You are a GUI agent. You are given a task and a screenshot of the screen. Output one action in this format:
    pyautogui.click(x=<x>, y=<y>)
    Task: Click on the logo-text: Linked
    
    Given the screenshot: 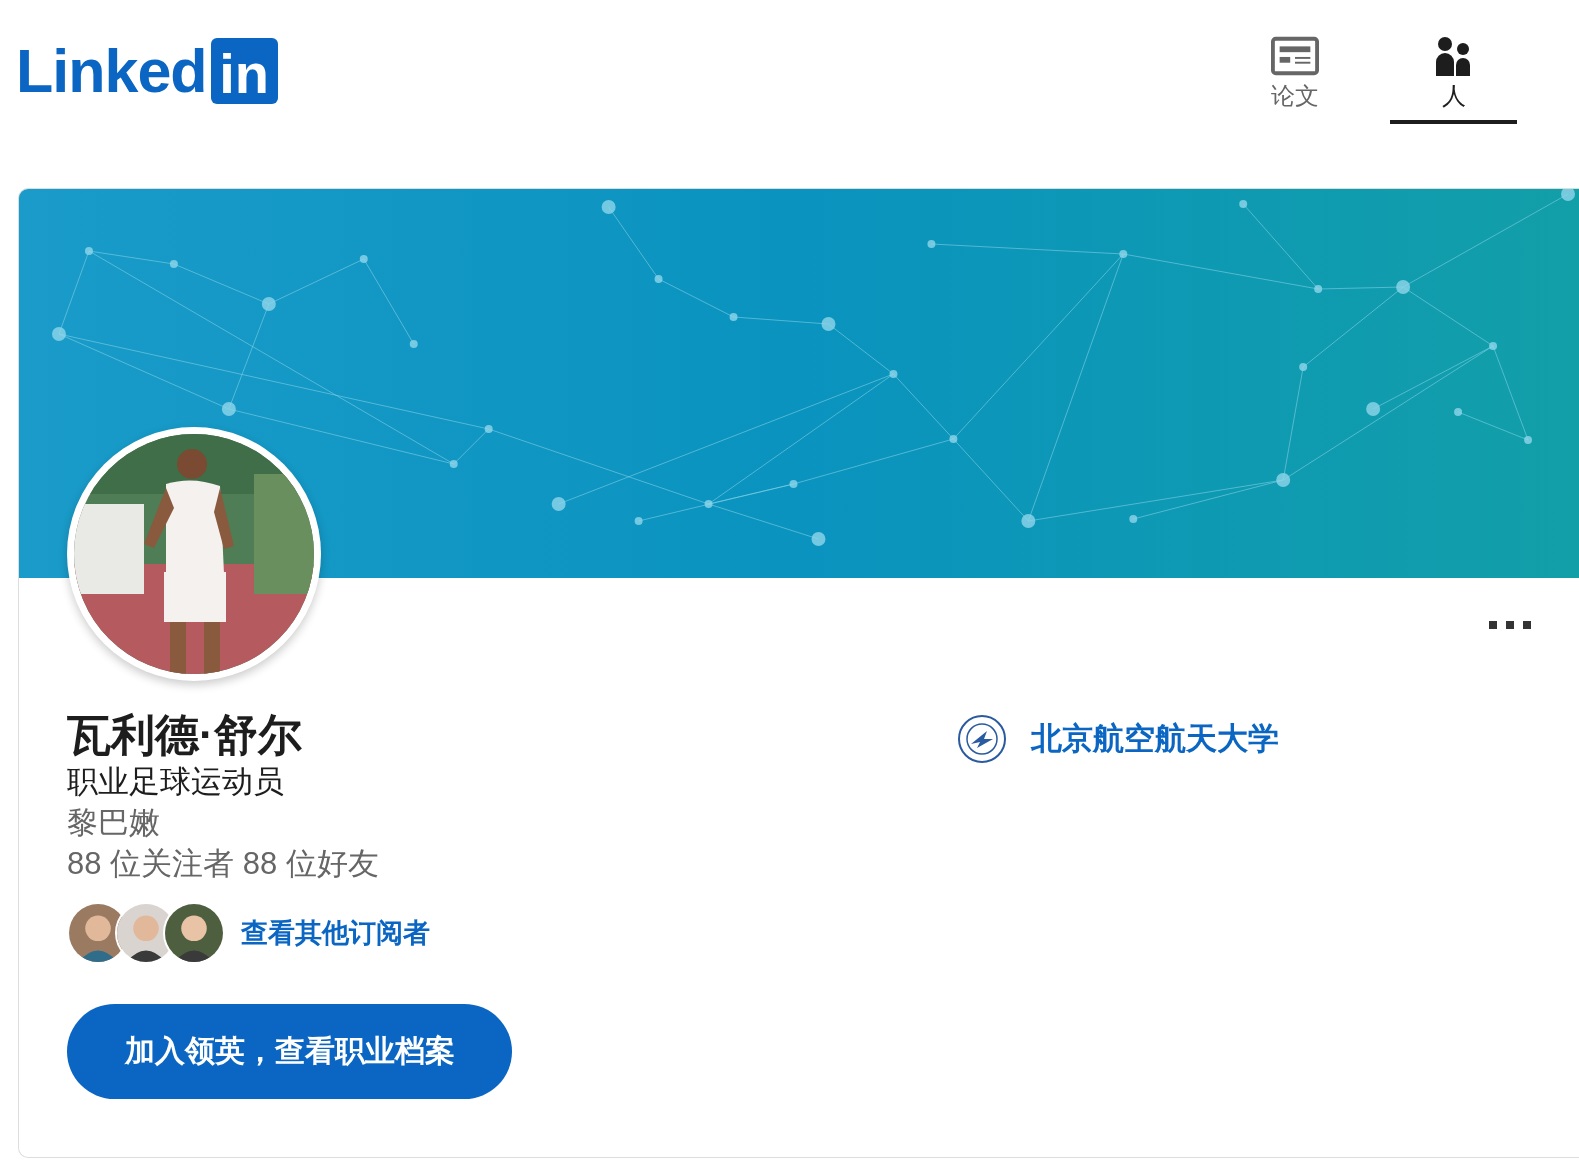 What is the action you would take?
    pyautogui.click(x=111, y=71)
    